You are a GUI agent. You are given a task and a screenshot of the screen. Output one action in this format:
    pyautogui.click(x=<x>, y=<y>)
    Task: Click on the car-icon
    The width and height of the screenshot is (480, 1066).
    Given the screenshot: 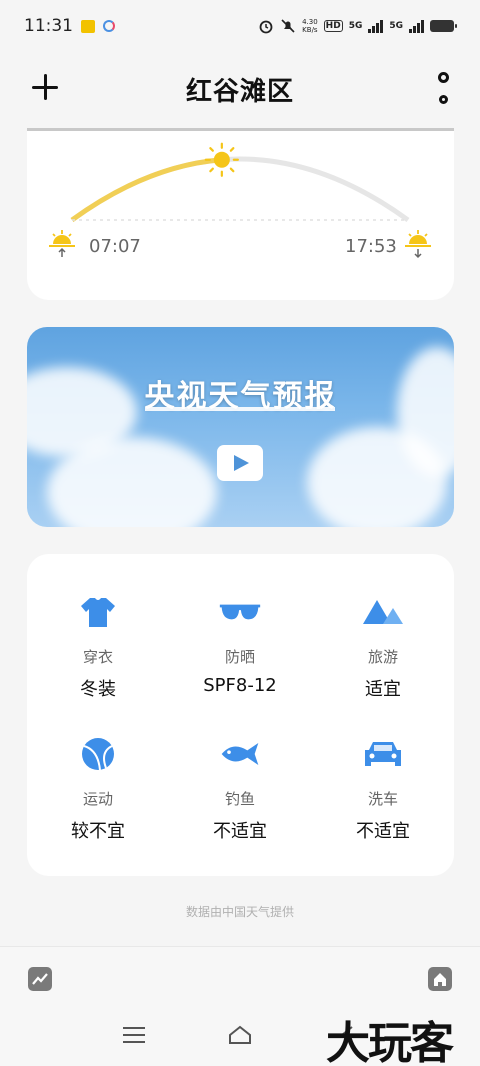 What is the action you would take?
    pyautogui.click(x=383, y=754)
    